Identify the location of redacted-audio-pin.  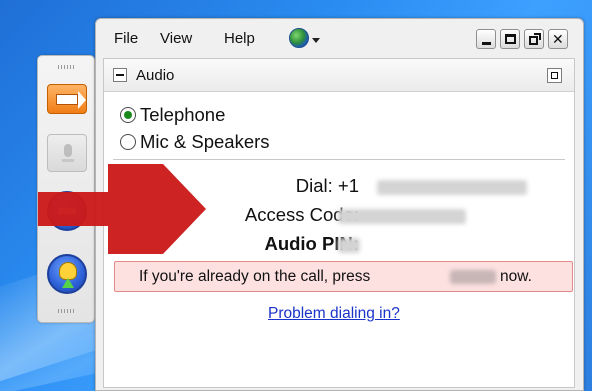
(349, 245).